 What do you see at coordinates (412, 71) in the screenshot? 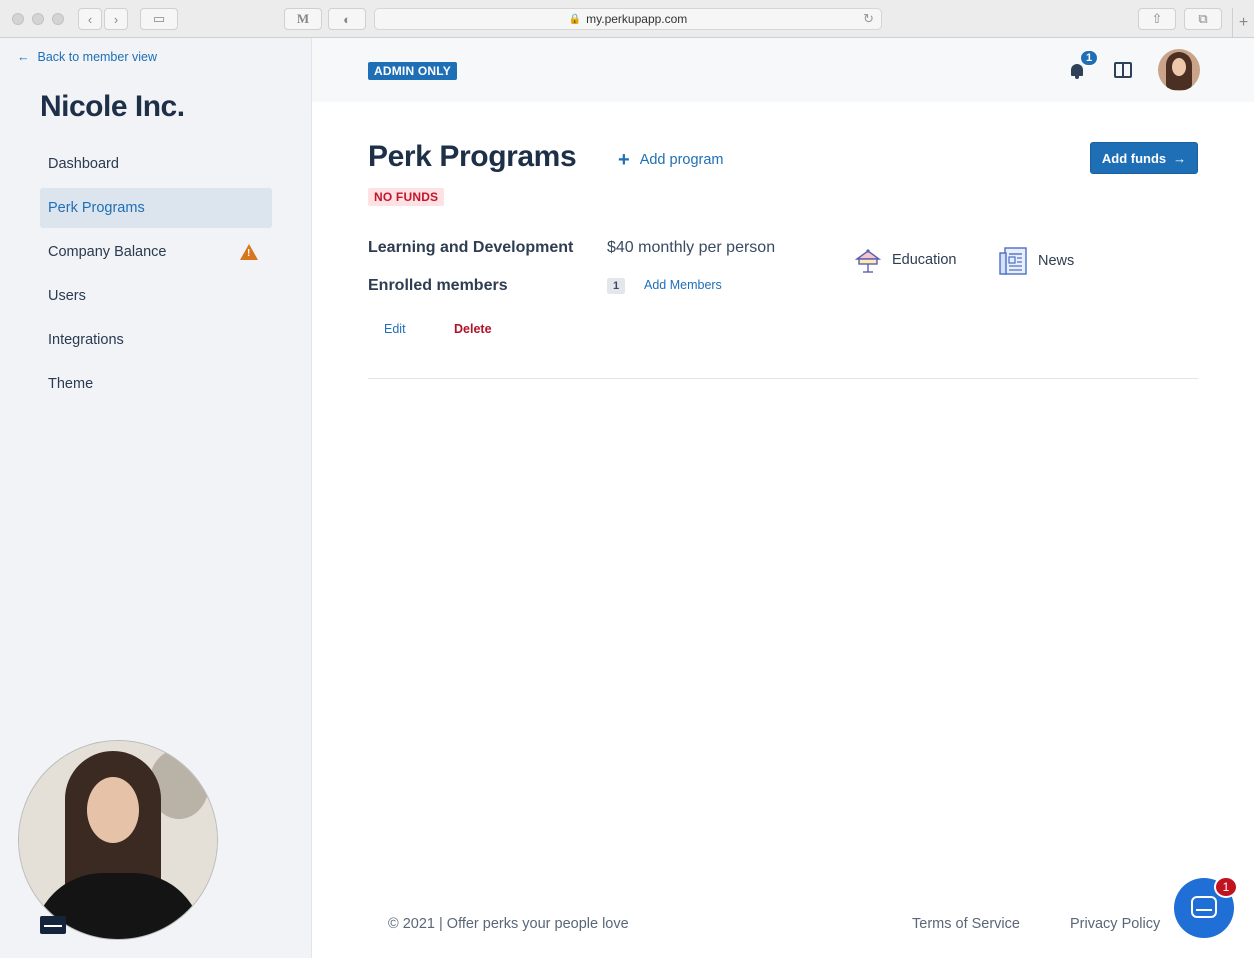
I see `admin-only-badge: ADMIN ONLY` at bounding box center [412, 71].